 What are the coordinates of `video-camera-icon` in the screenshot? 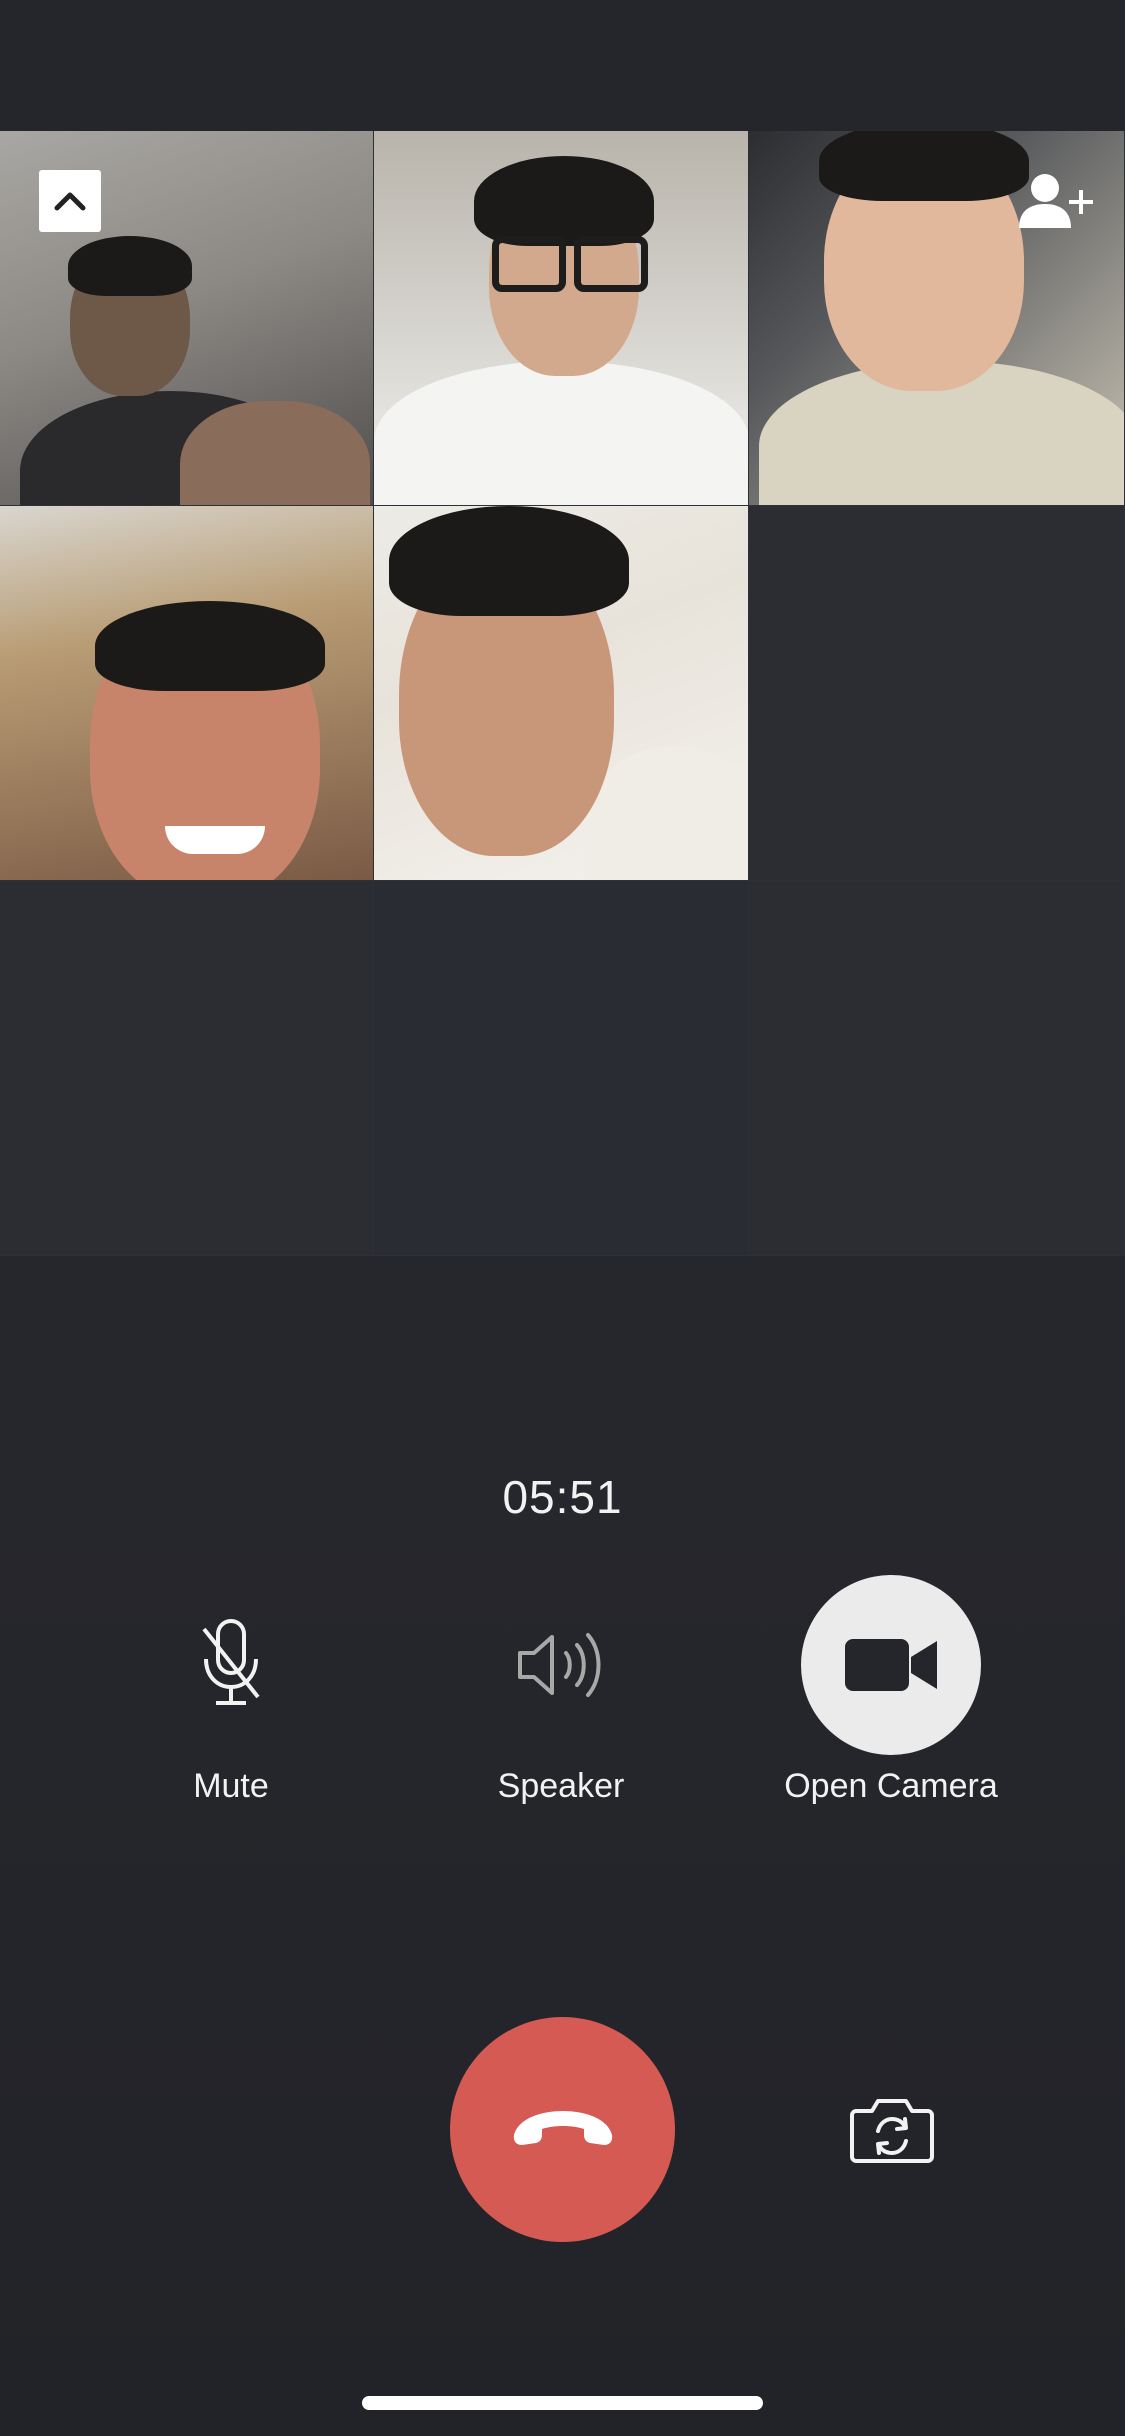 It's located at (891, 1665).